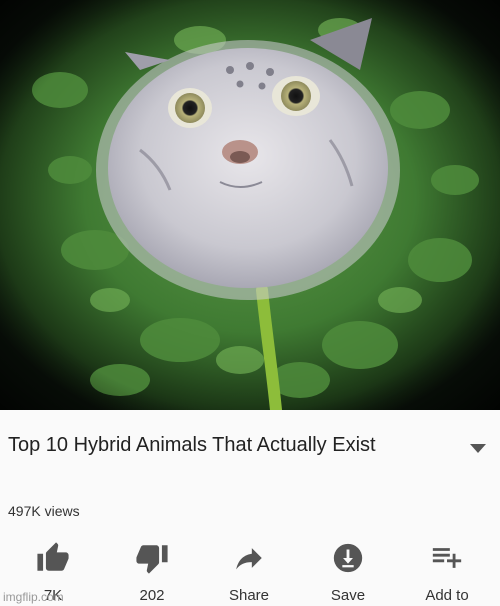 The width and height of the screenshot is (500, 606). I want to click on add-to-button: Add to, so click(447, 572).